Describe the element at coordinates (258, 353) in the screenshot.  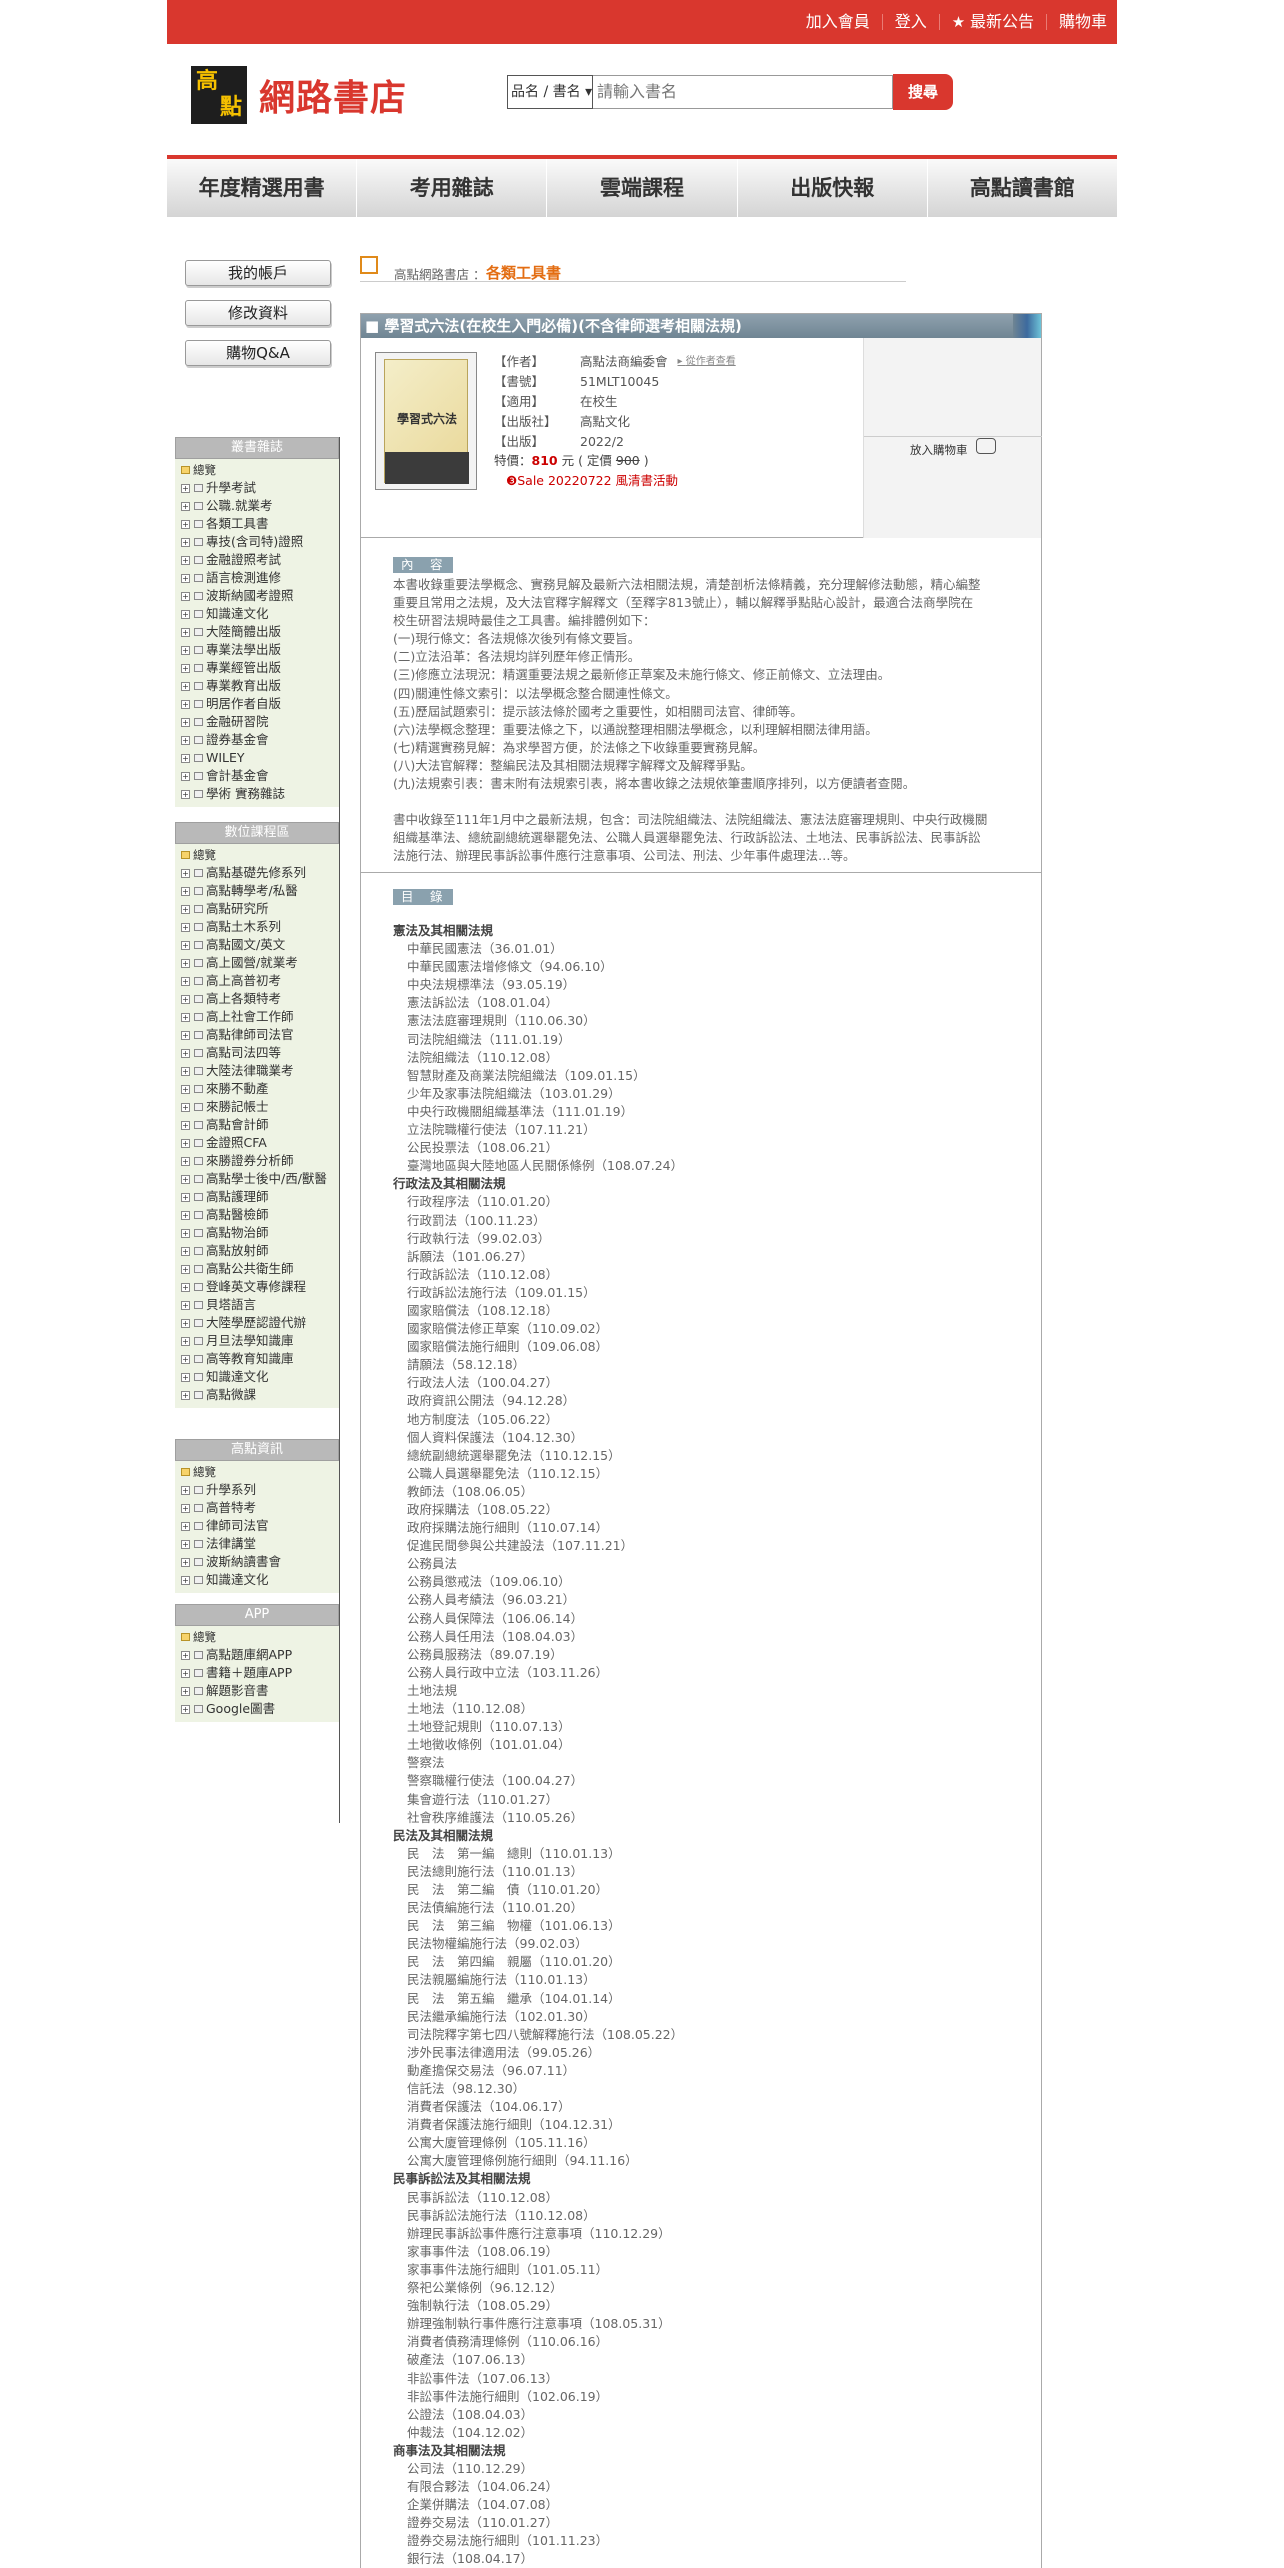
I see `shopping-faq-button: 購物Q&A` at that location.